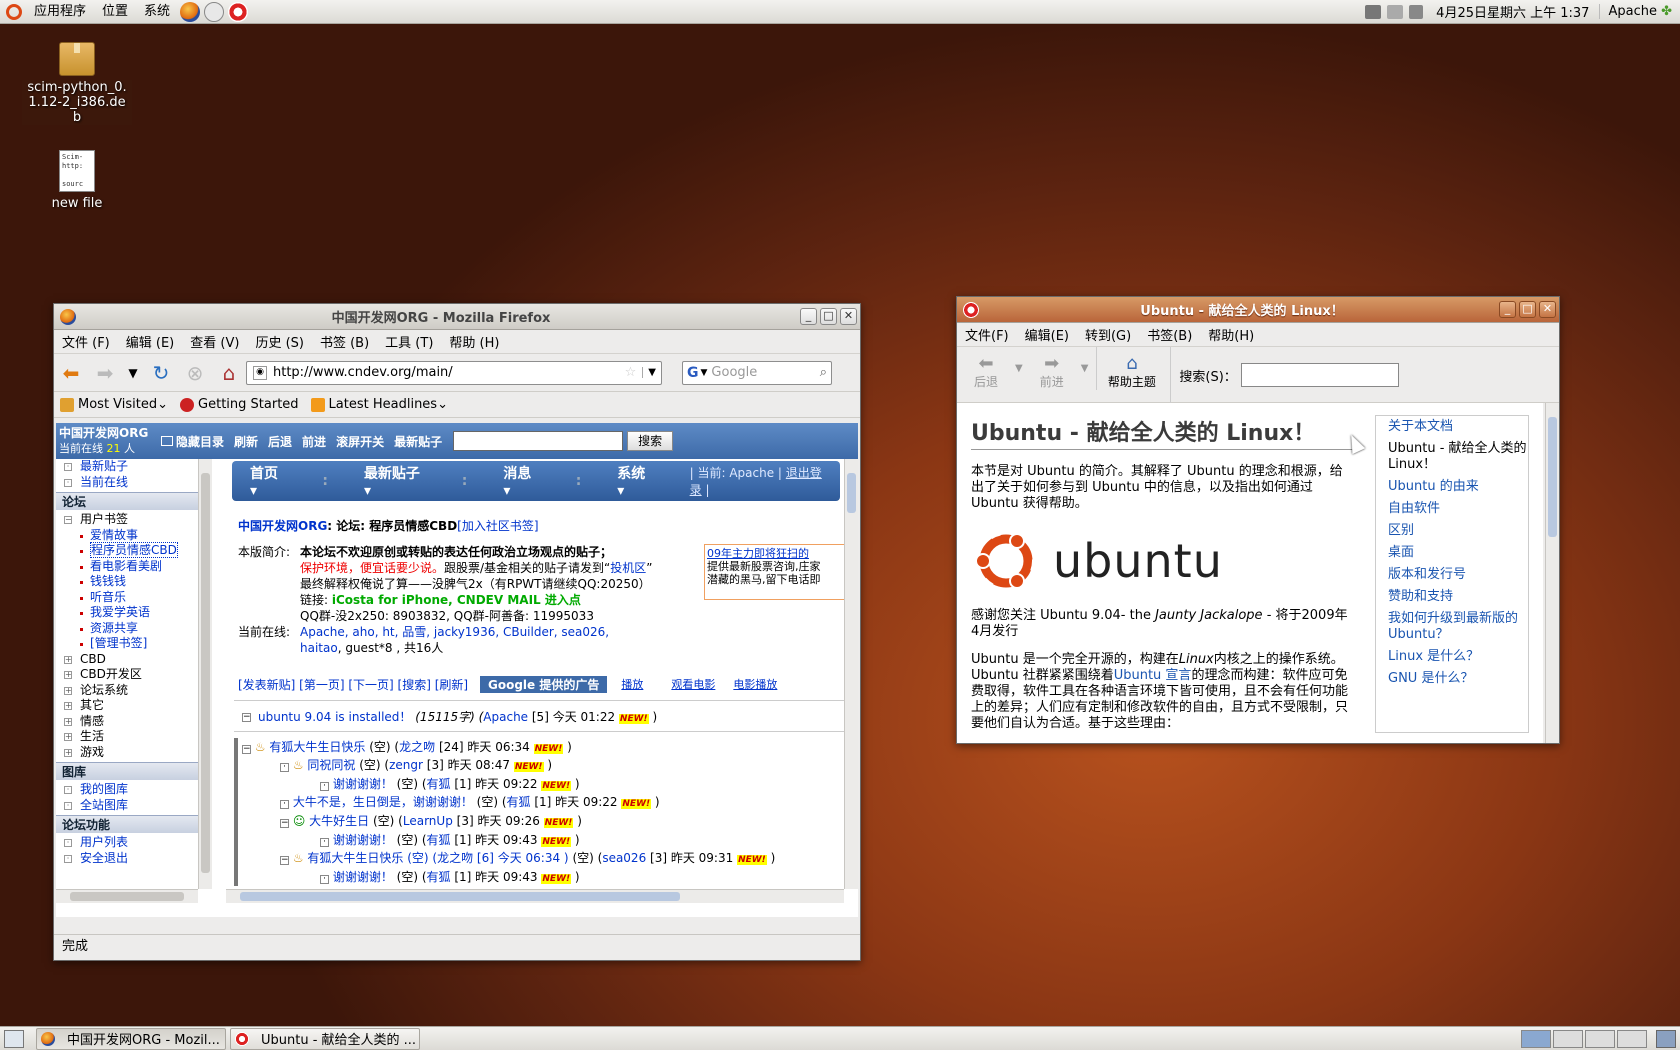 Image resolution: width=1680 pixels, height=1050 pixels. I want to click on bookmark-most-visited: Most Visited ⌄, so click(114, 404).